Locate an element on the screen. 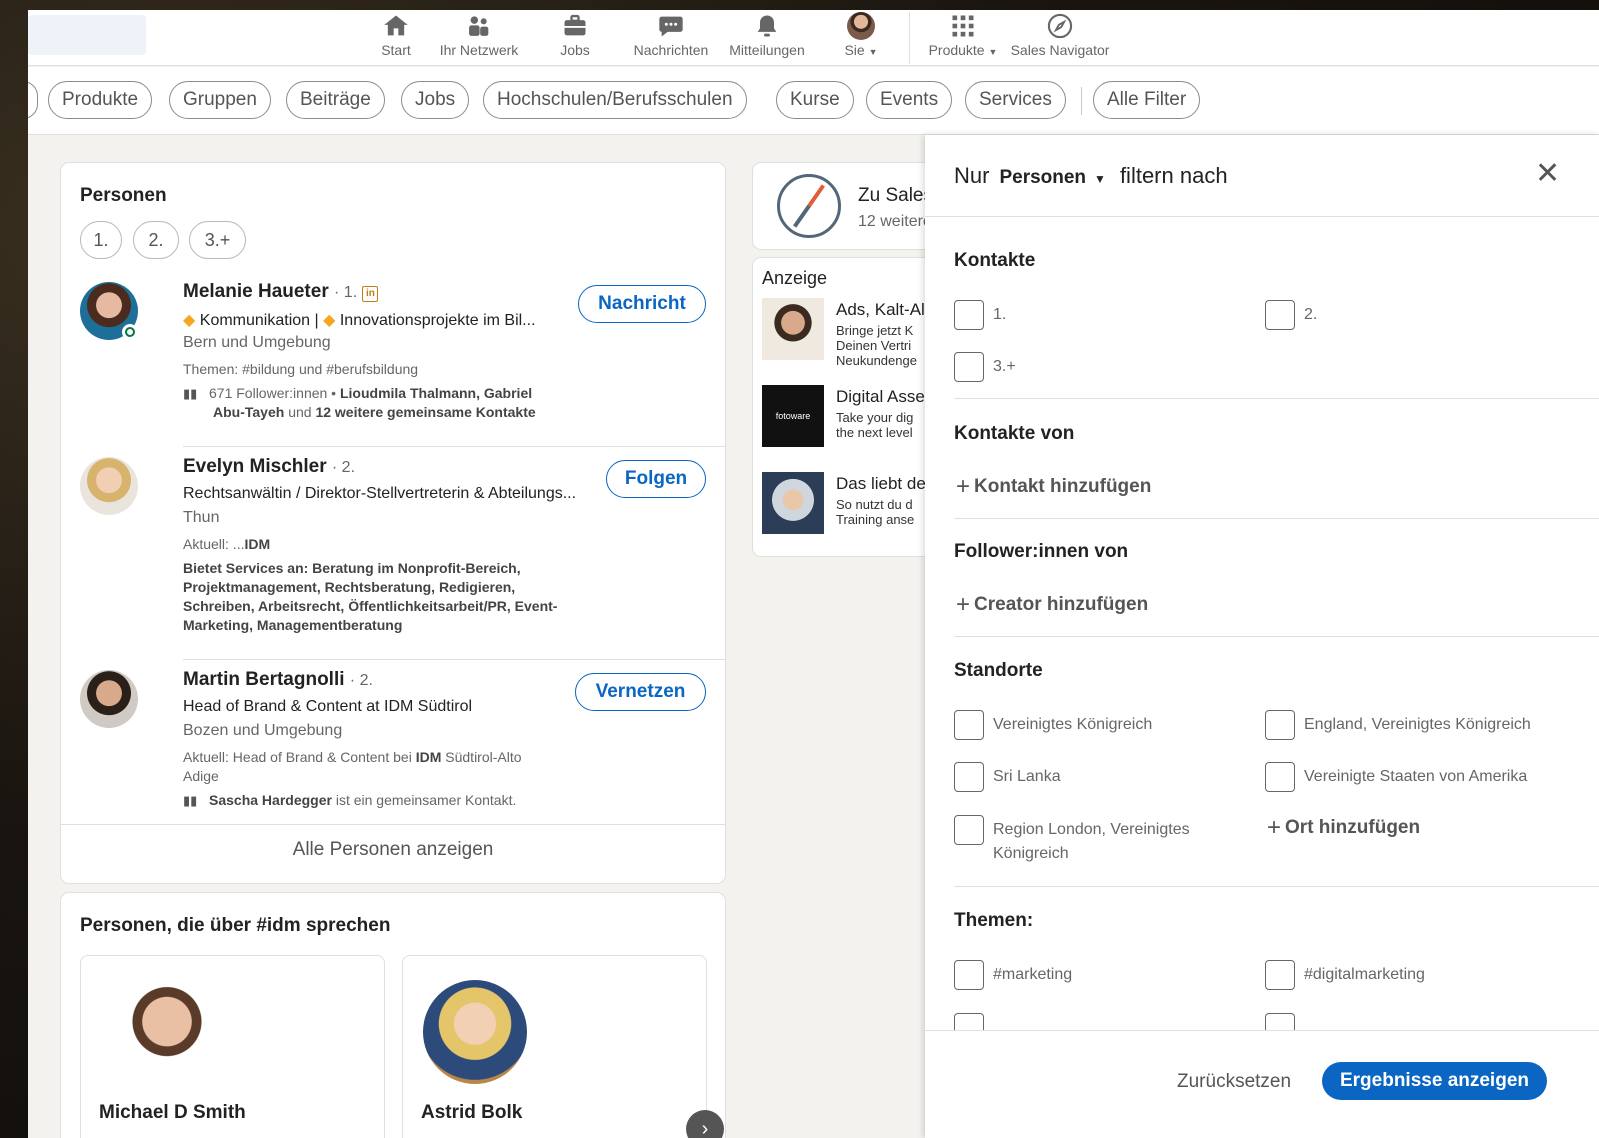 Image resolution: width=1599 pixels, height=1138 pixels. nav-me: Sie ▼ is located at coordinates (861, 38).